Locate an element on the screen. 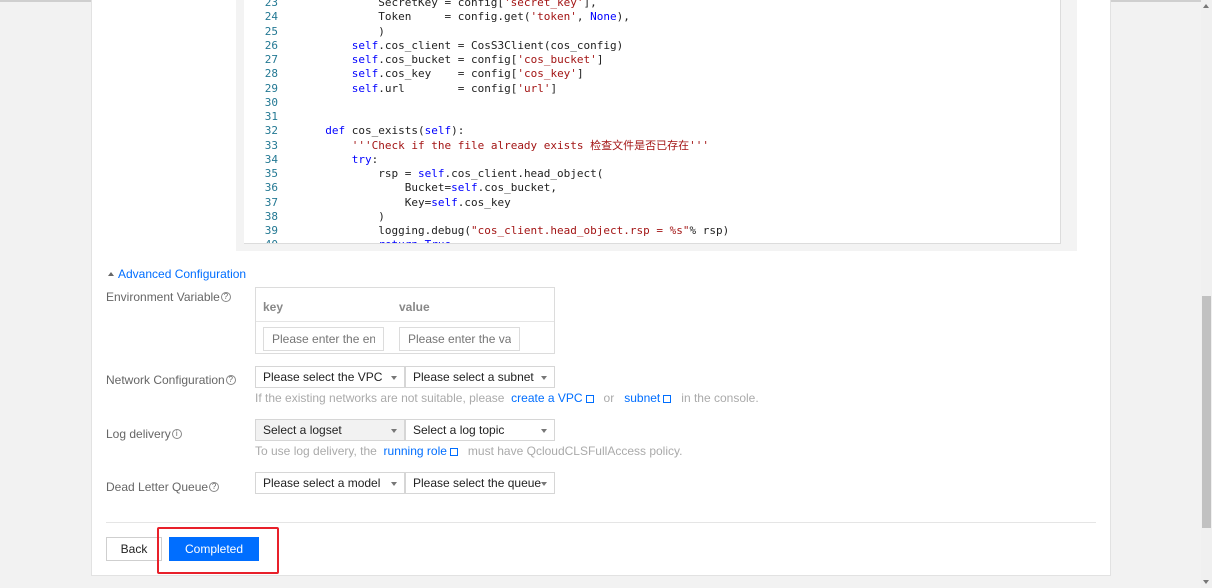  code-text: return True is located at coordinates (381, 240).